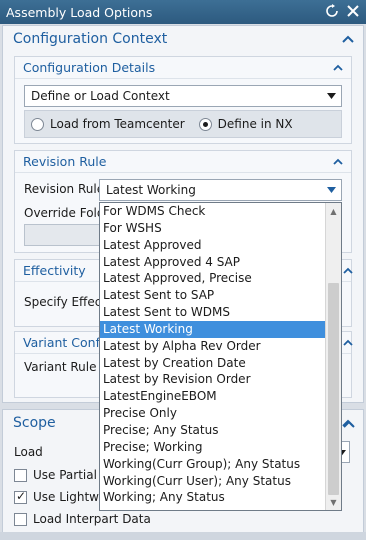 Image resolution: width=366 pixels, height=540 pixels. What do you see at coordinates (64, 235) in the screenshot?
I see `override-folder-field` at bounding box center [64, 235].